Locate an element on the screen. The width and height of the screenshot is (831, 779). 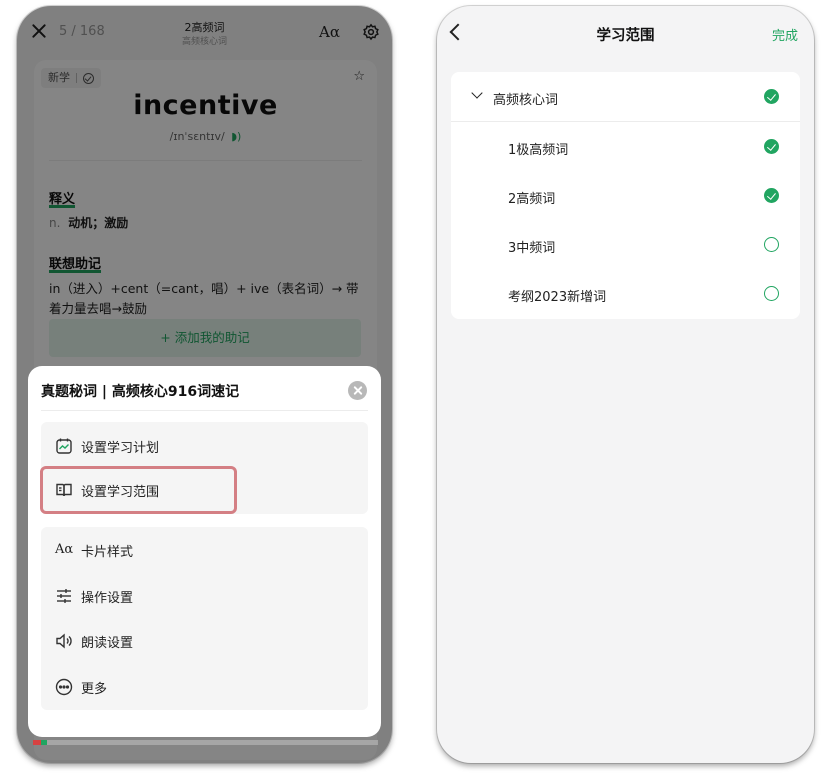
scope-label: 3中频词 is located at coordinates (532, 248).